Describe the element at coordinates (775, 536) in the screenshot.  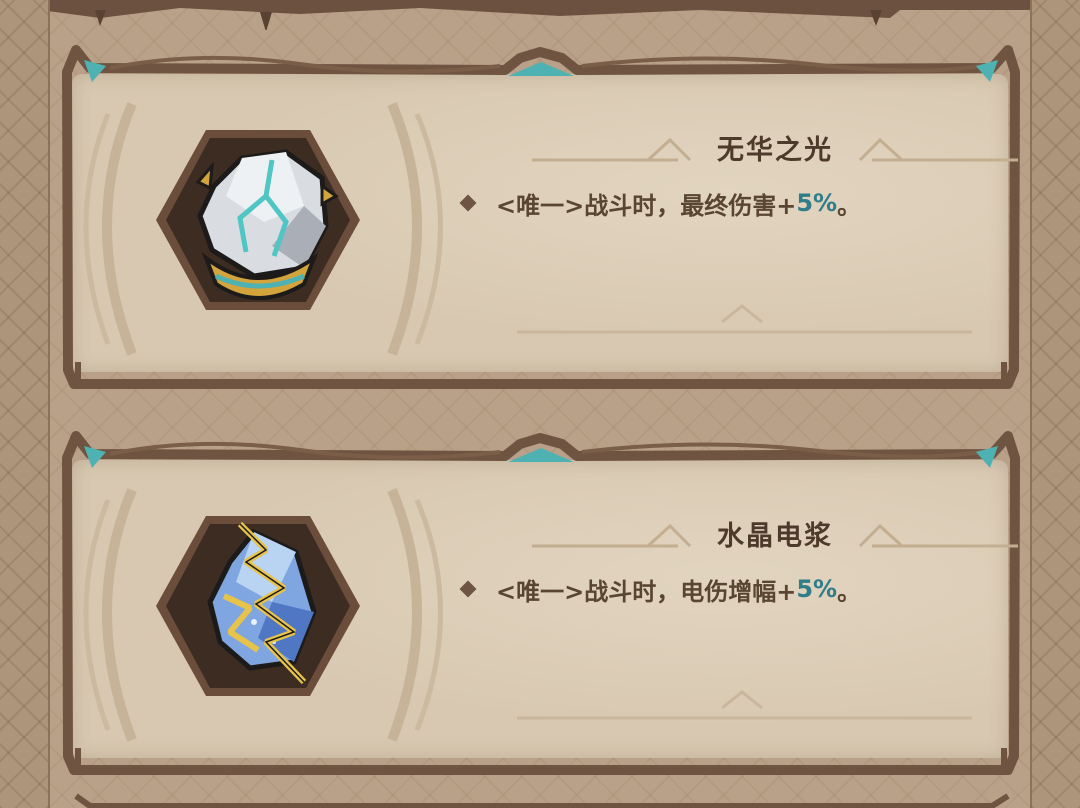
I see `relic-title: 水晶电浆` at that location.